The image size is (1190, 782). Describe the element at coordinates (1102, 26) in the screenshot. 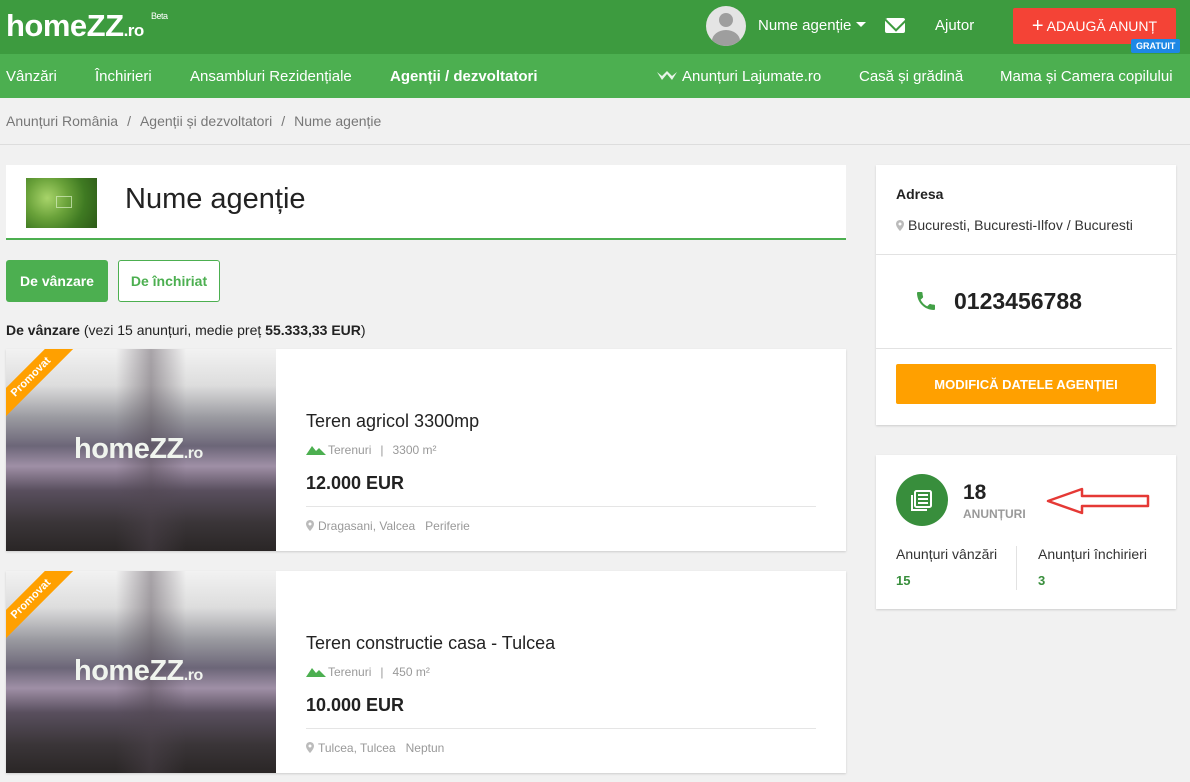

I see `add-listing-label: ADAUGĂ ANUNȚ` at that location.